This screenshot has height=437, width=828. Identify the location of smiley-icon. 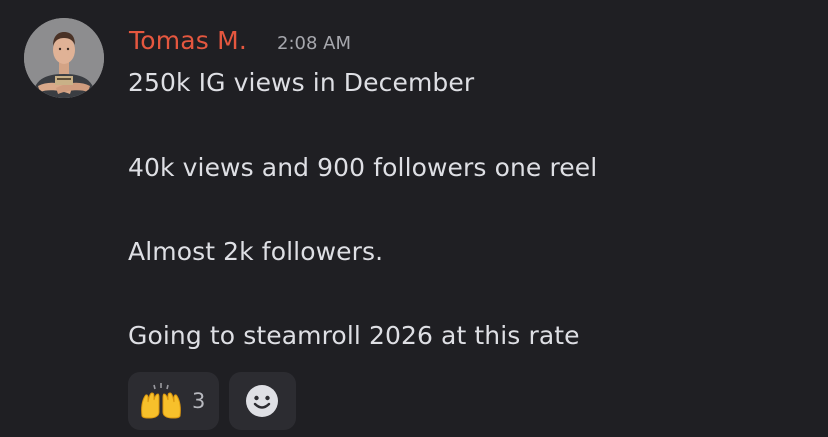
(262, 401).